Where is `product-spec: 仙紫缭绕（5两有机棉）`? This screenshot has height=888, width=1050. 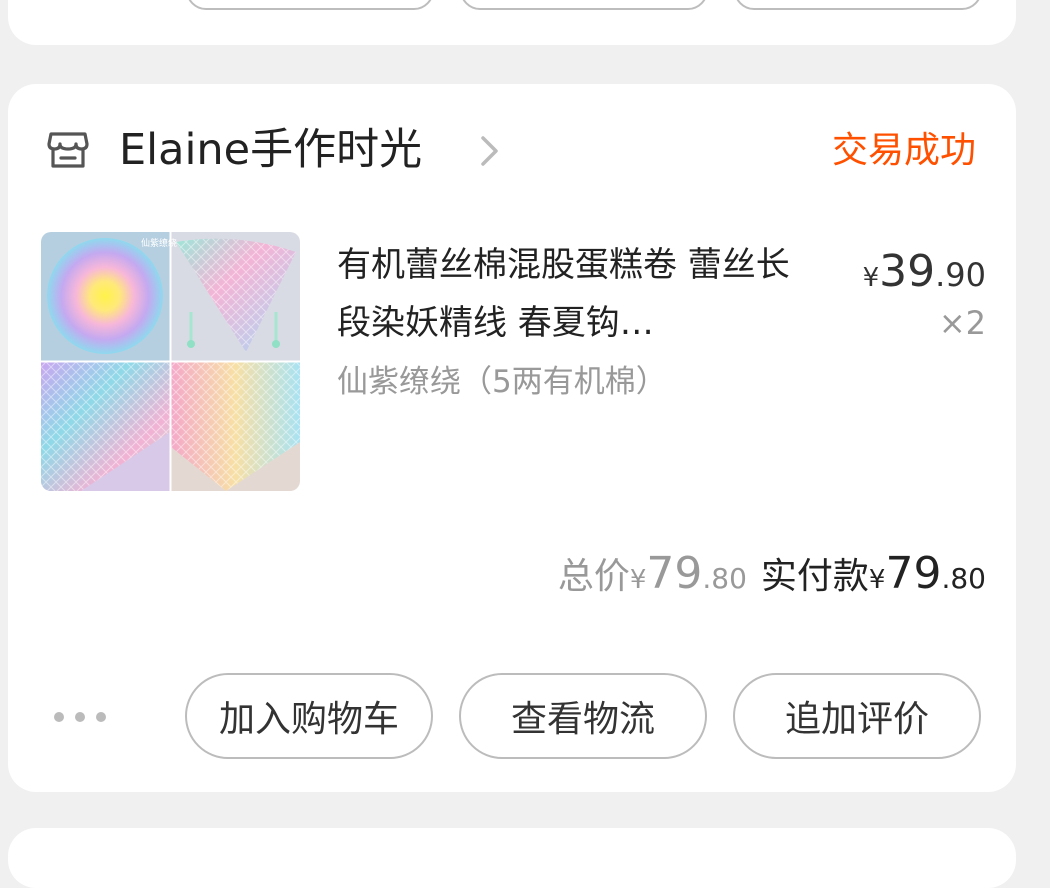
product-spec: 仙紫缭绕（5两有机棉） is located at coordinates (502, 382).